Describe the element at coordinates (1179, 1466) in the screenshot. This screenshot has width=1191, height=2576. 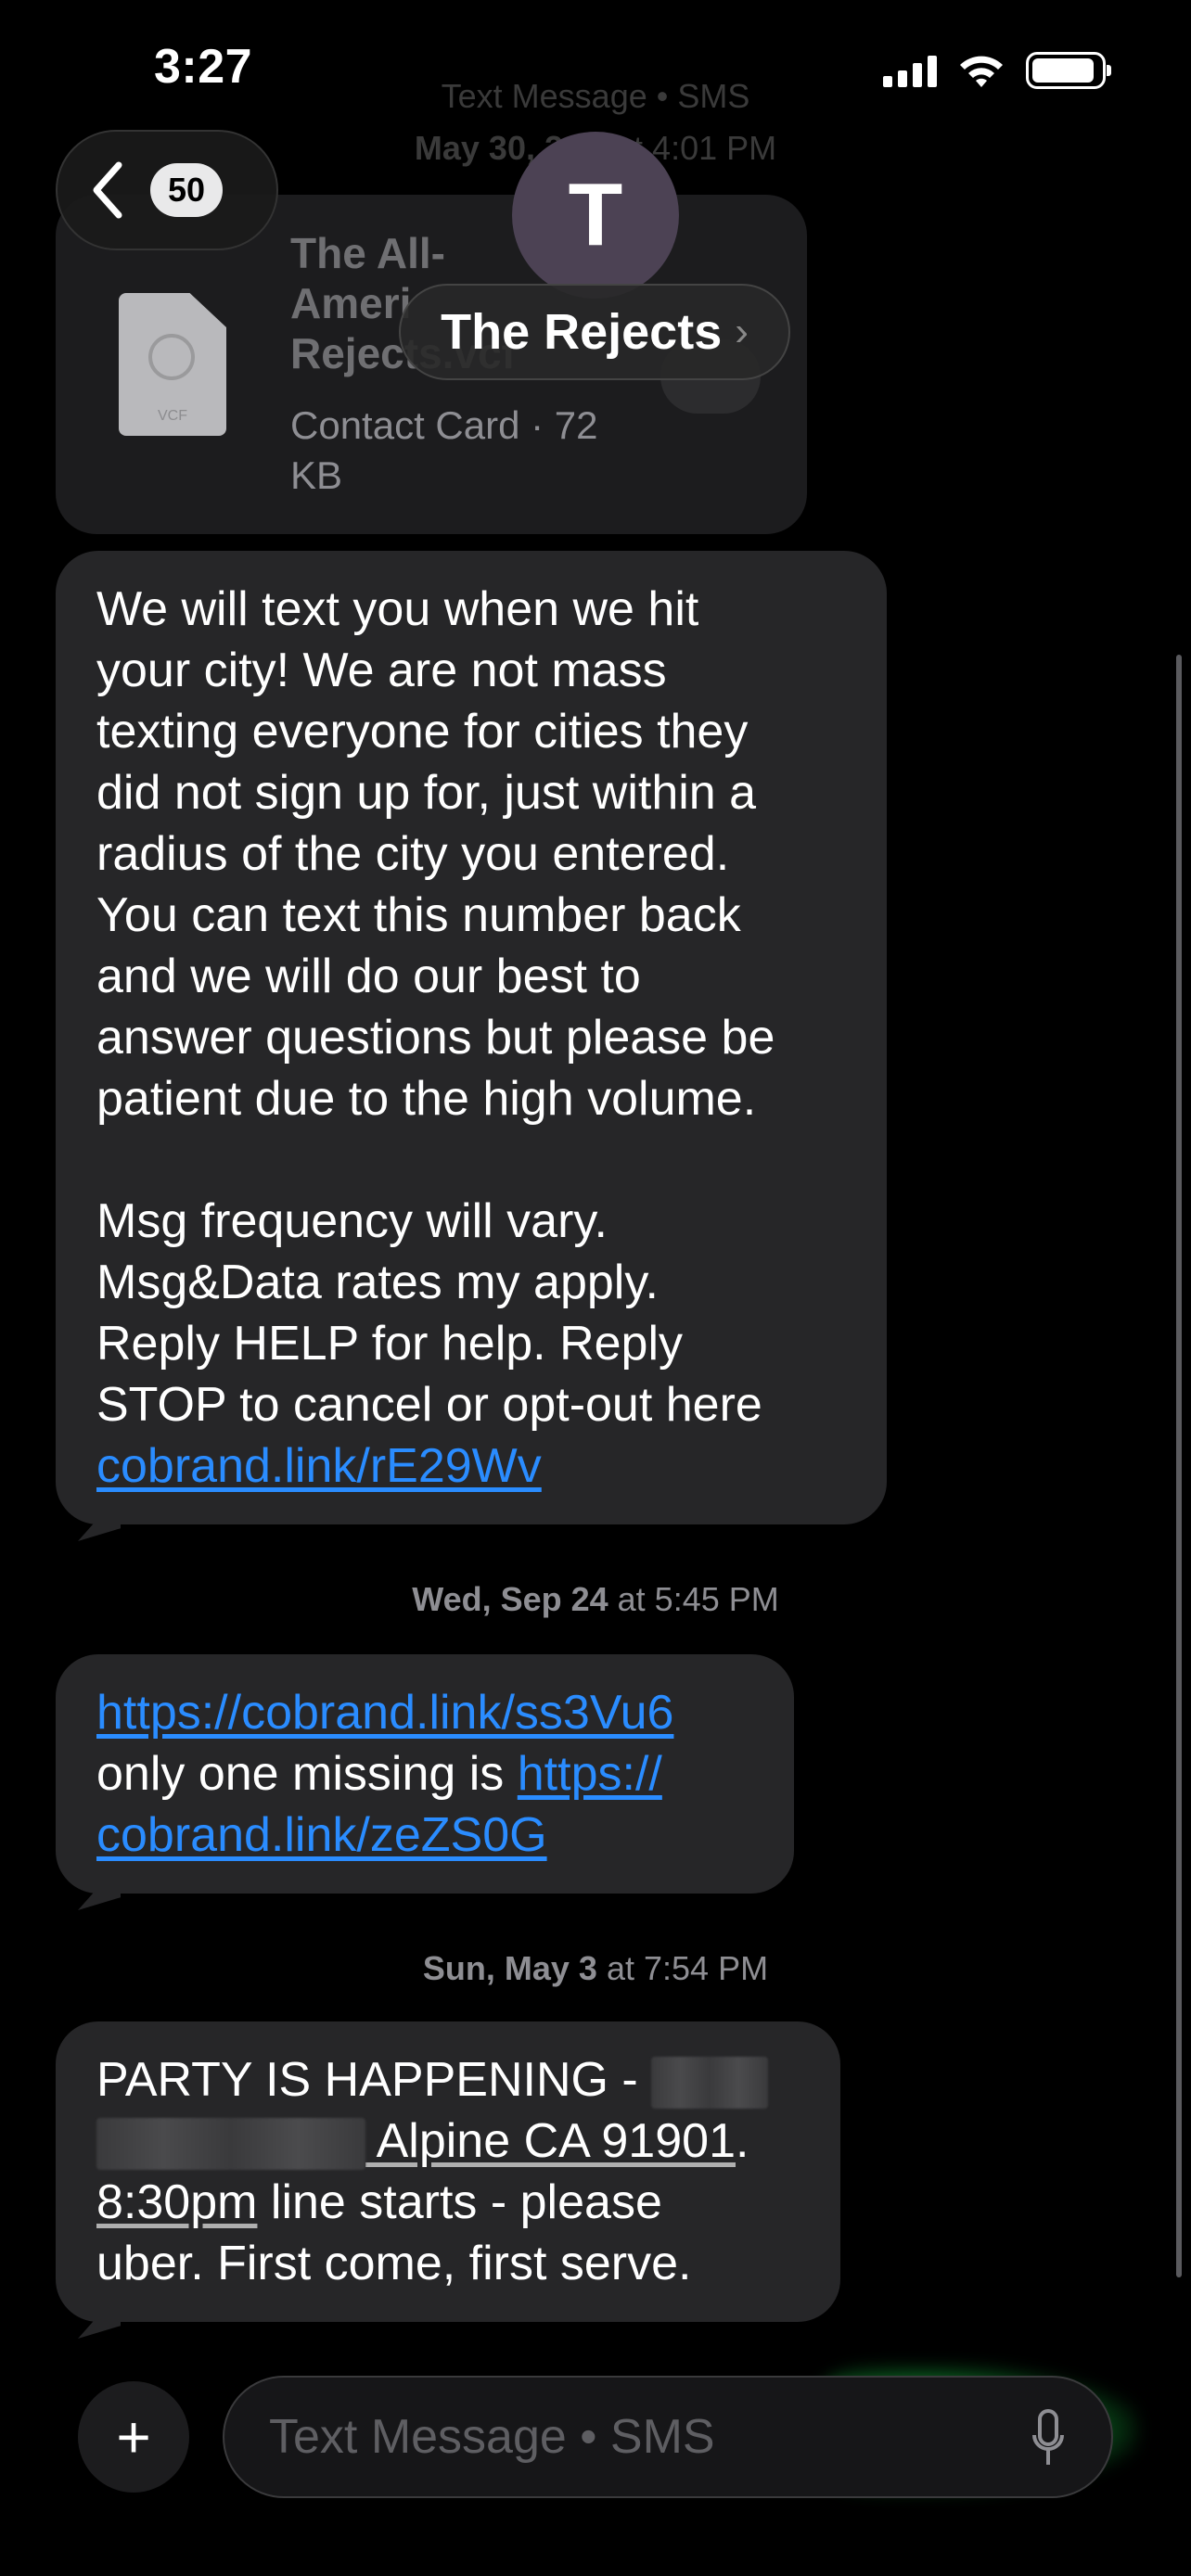
I see `scroll-indicator` at that location.